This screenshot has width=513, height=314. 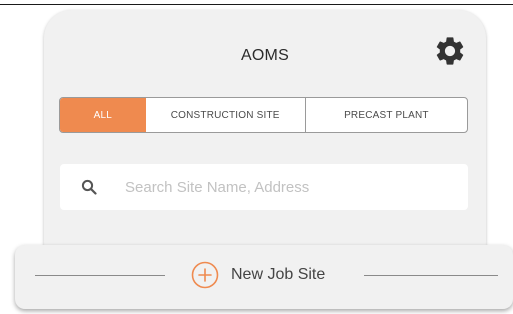 What do you see at coordinates (265, 55) in the screenshot?
I see `app-title: AOMS` at bounding box center [265, 55].